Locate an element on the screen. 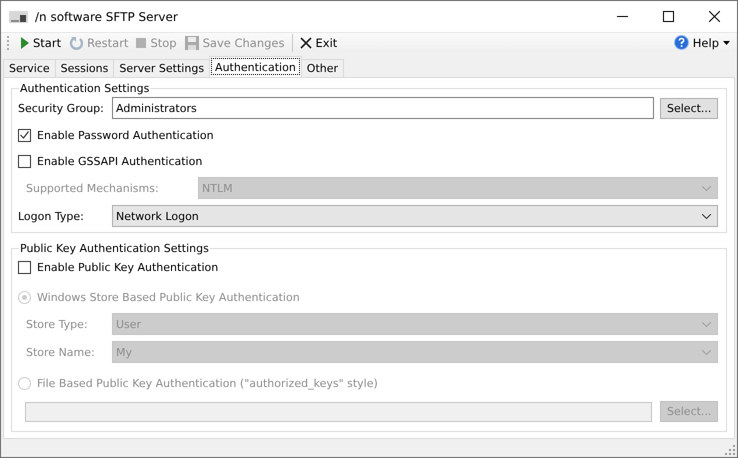  field-label: Logon Type: is located at coordinates (51, 216).